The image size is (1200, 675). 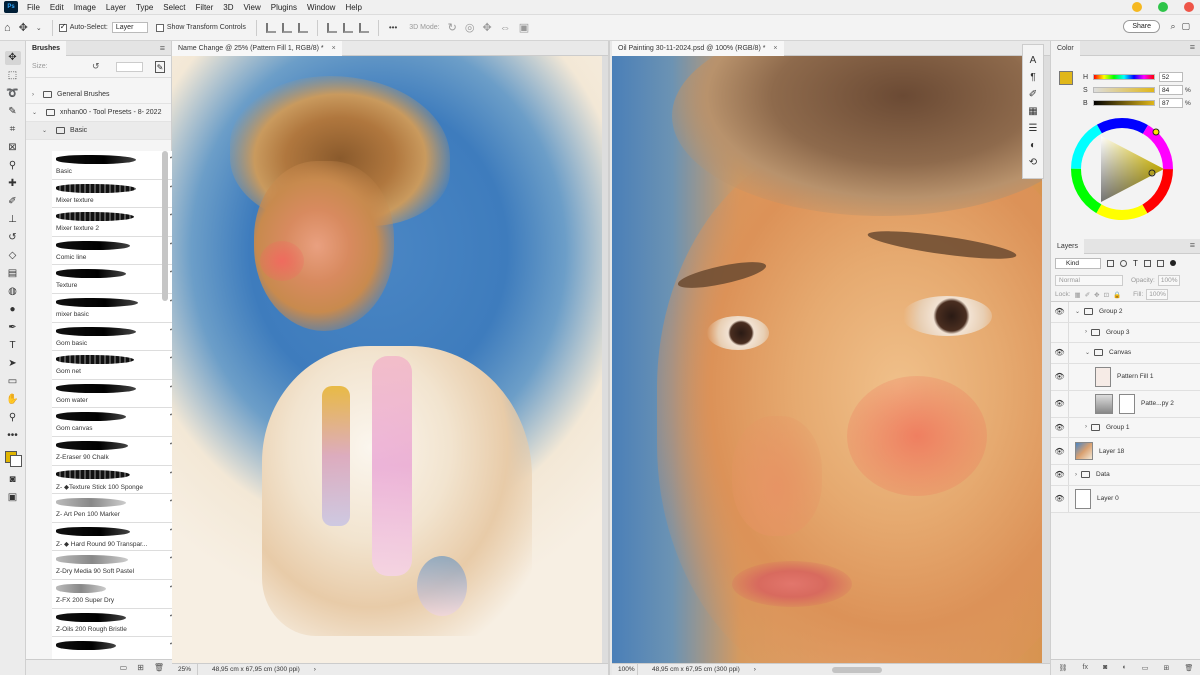 I want to click on brushes-tab: Brushes, so click(x=46, y=48).